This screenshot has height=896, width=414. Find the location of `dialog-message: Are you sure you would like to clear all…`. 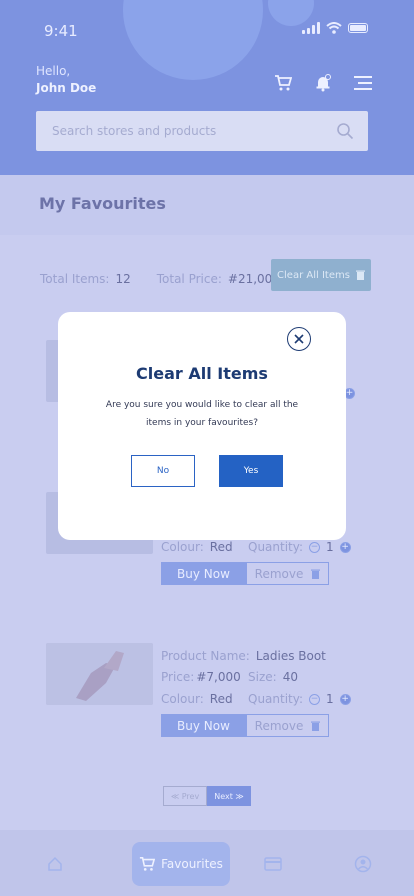

dialog-message: Are you sure you would like to clear all… is located at coordinates (202, 414).